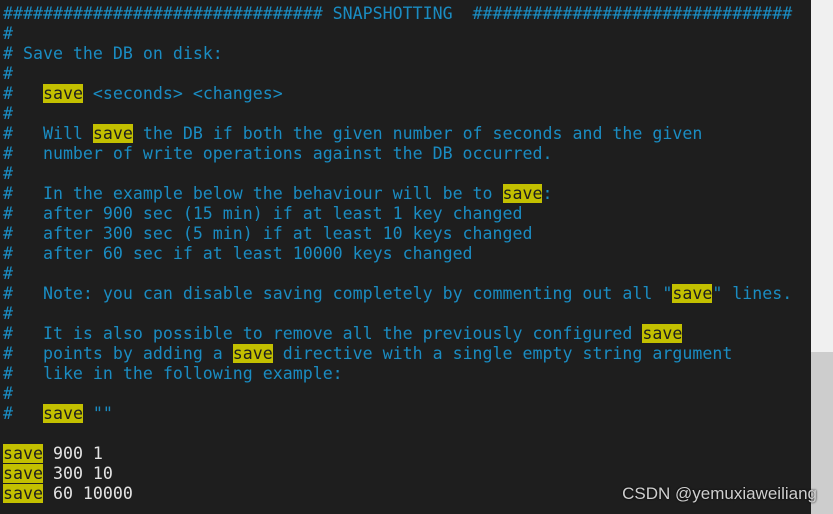  I want to click on editor-line: # save "", so click(58, 414).